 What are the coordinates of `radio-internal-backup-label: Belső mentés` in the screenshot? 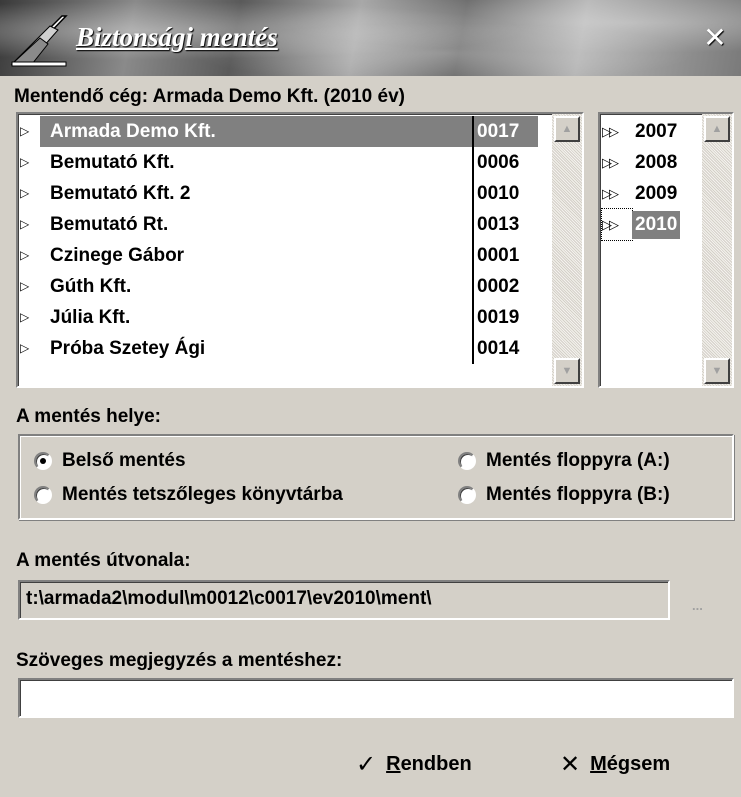 It's located at (124, 460).